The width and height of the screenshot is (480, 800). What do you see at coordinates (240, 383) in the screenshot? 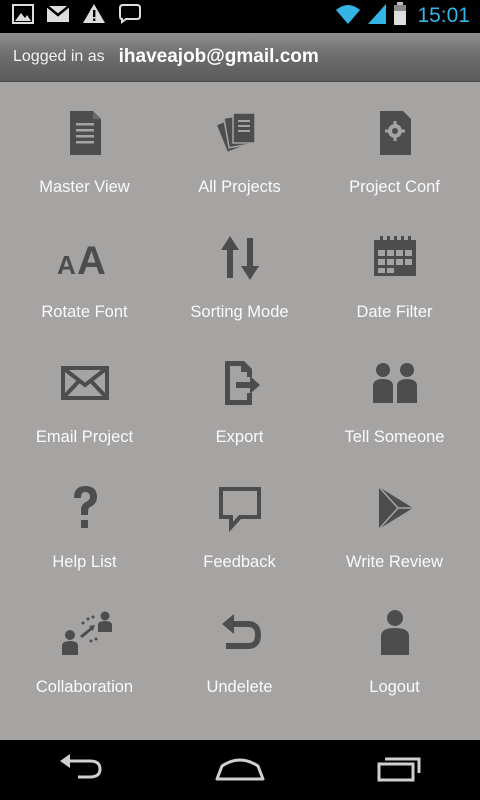
I see `export-icon` at bounding box center [240, 383].